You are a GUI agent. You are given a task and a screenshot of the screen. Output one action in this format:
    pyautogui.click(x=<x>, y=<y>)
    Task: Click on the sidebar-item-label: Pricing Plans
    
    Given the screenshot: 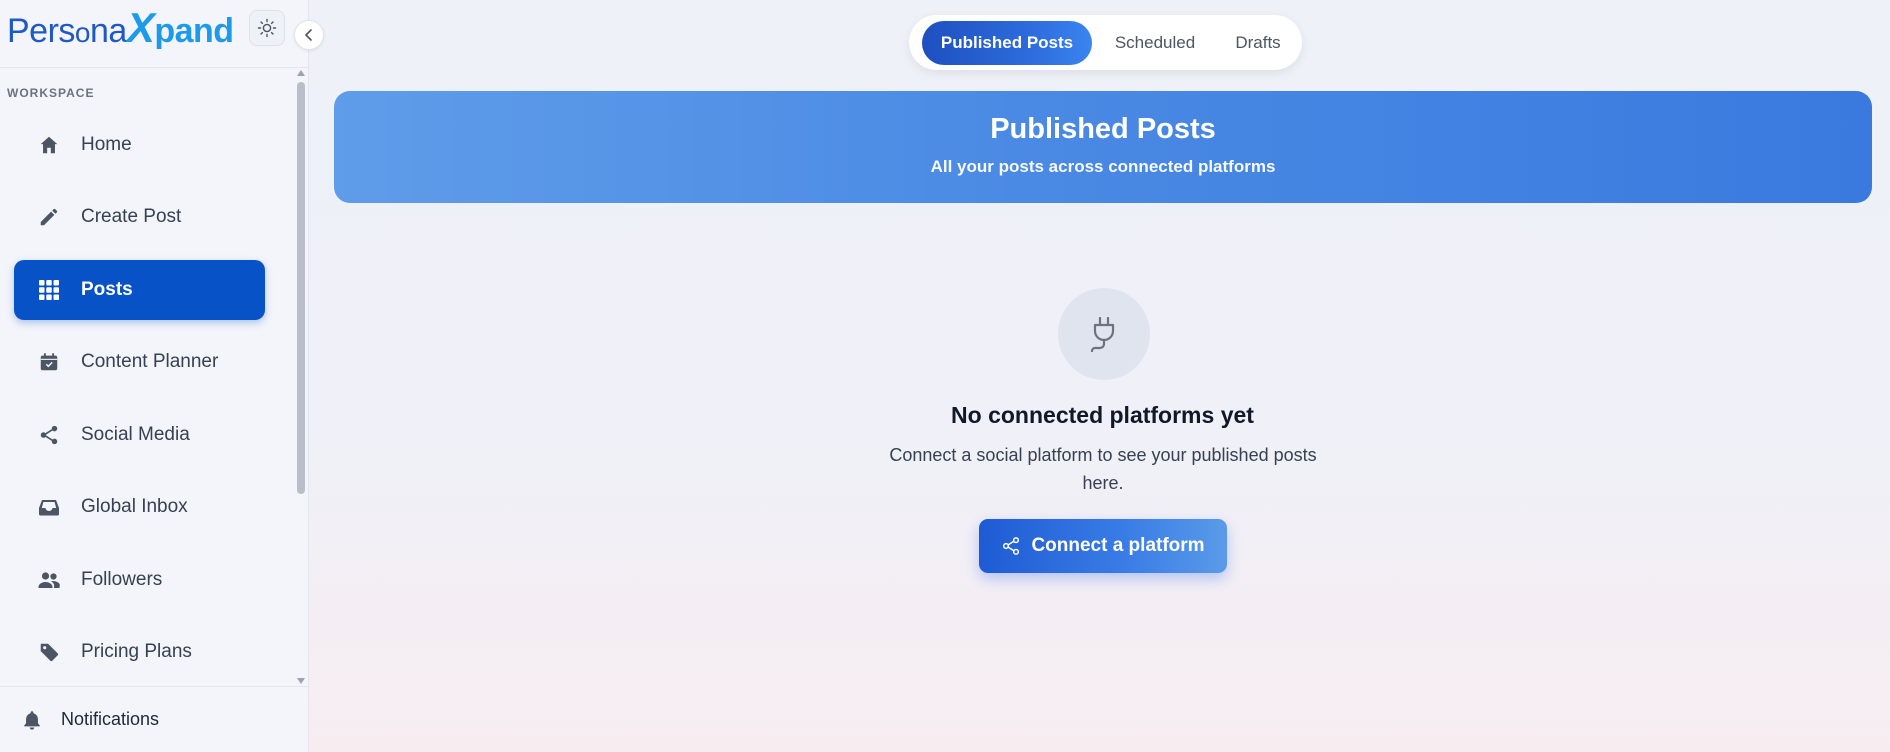 What is the action you would take?
    pyautogui.click(x=136, y=651)
    